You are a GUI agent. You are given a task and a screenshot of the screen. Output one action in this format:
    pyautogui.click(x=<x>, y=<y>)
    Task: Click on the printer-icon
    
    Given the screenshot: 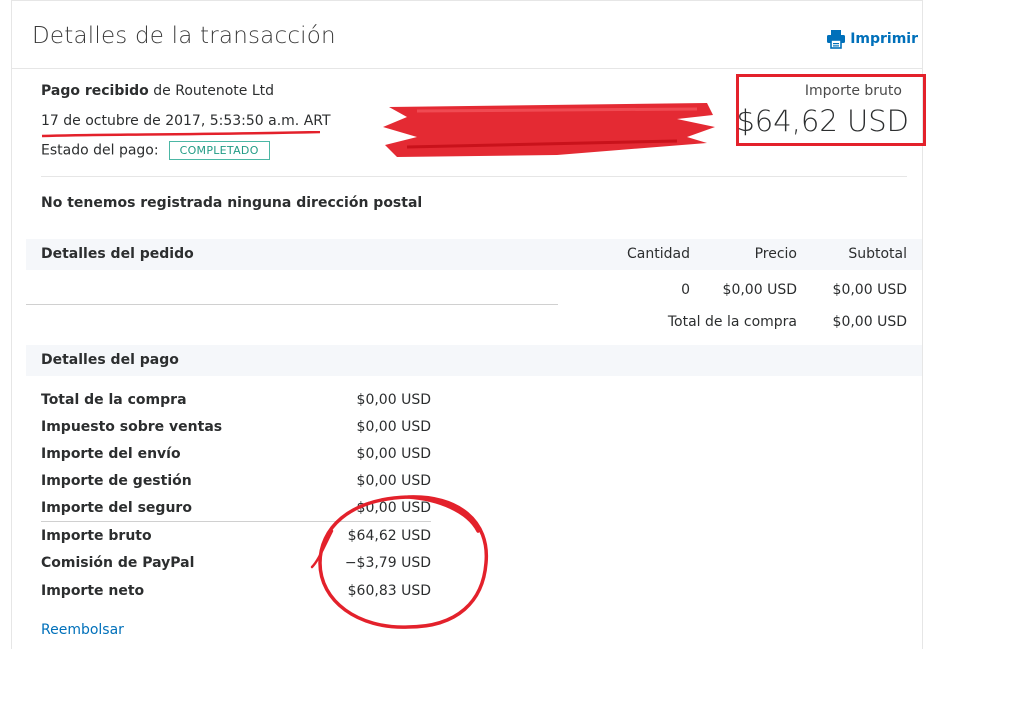 What is the action you would take?
    pyautogui.click(x=836, y=39)
    